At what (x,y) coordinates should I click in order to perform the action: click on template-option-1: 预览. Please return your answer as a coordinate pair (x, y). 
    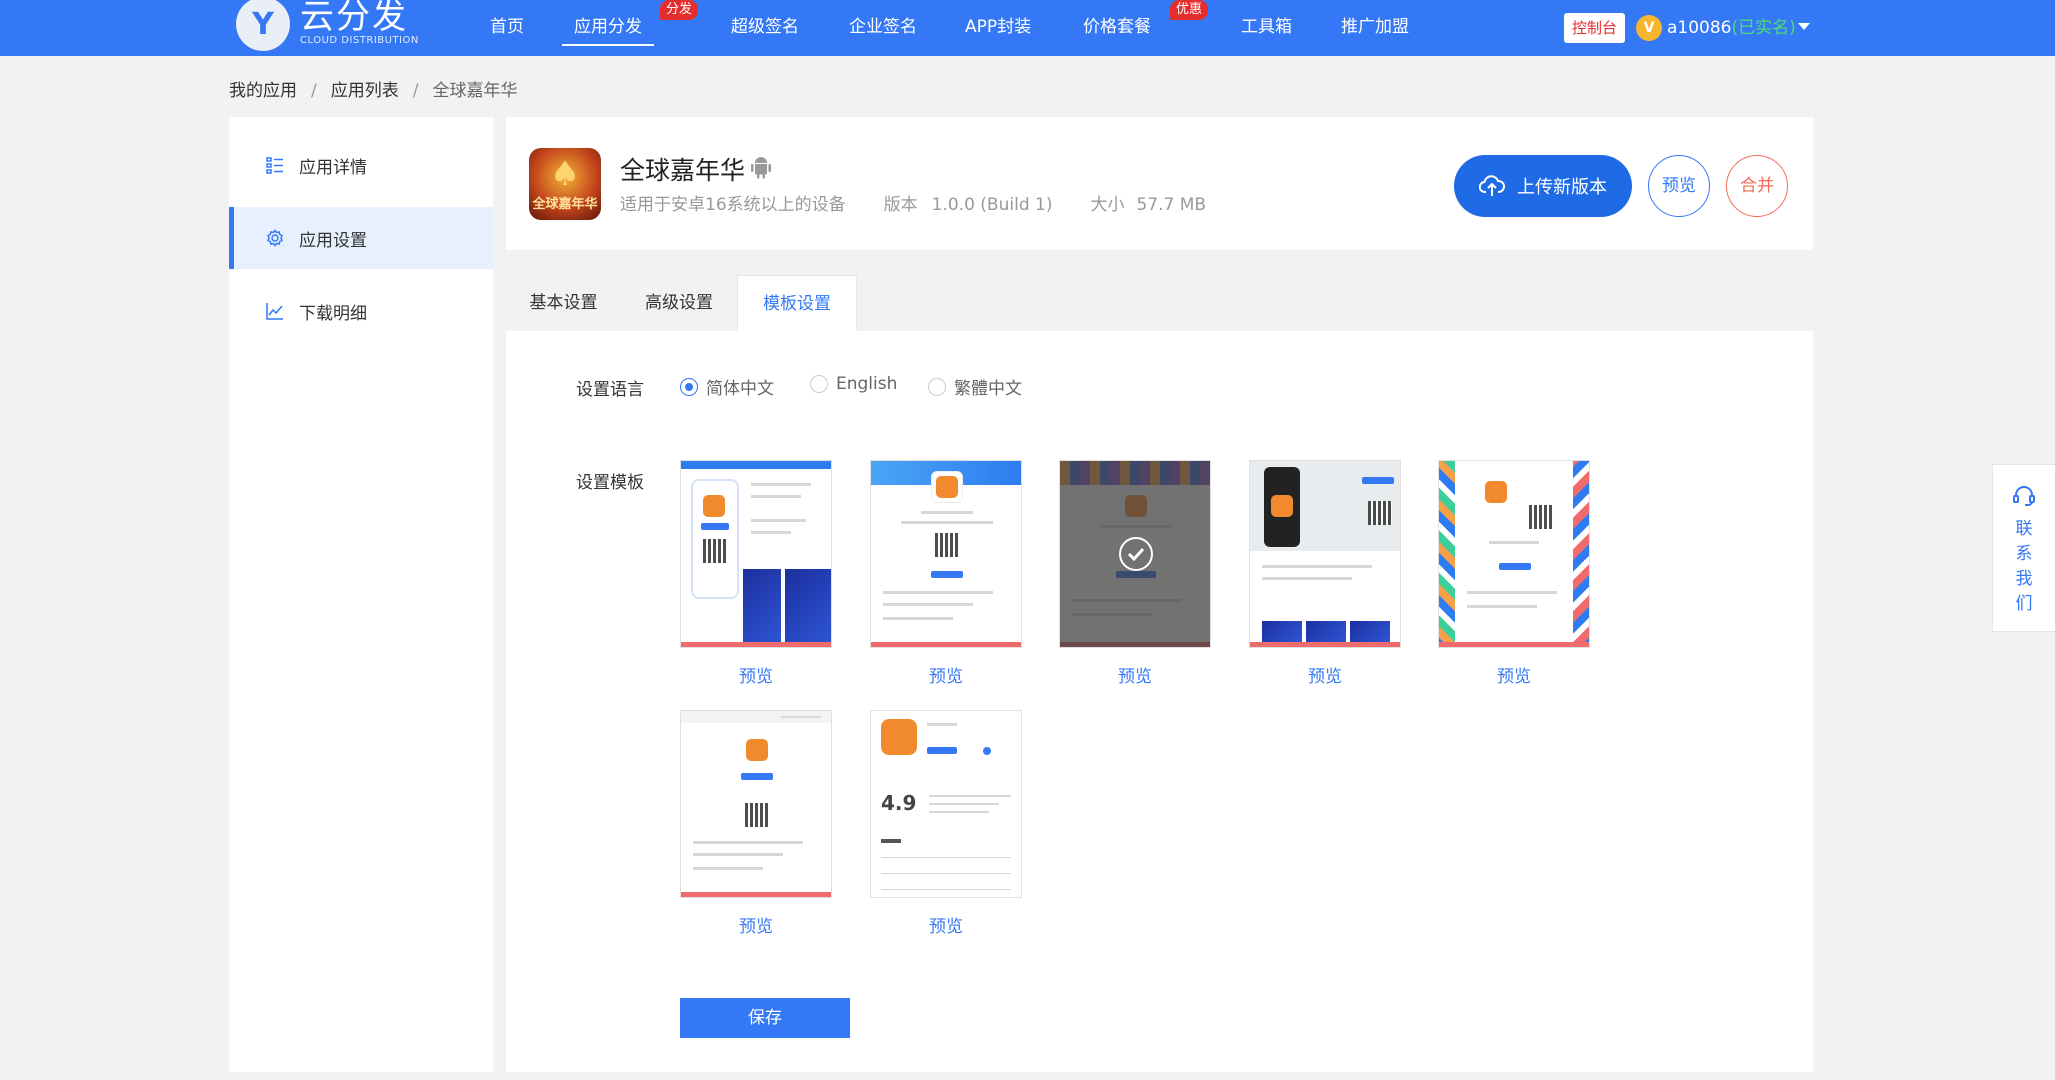
    Looking at the image, I should click on (756, 573).